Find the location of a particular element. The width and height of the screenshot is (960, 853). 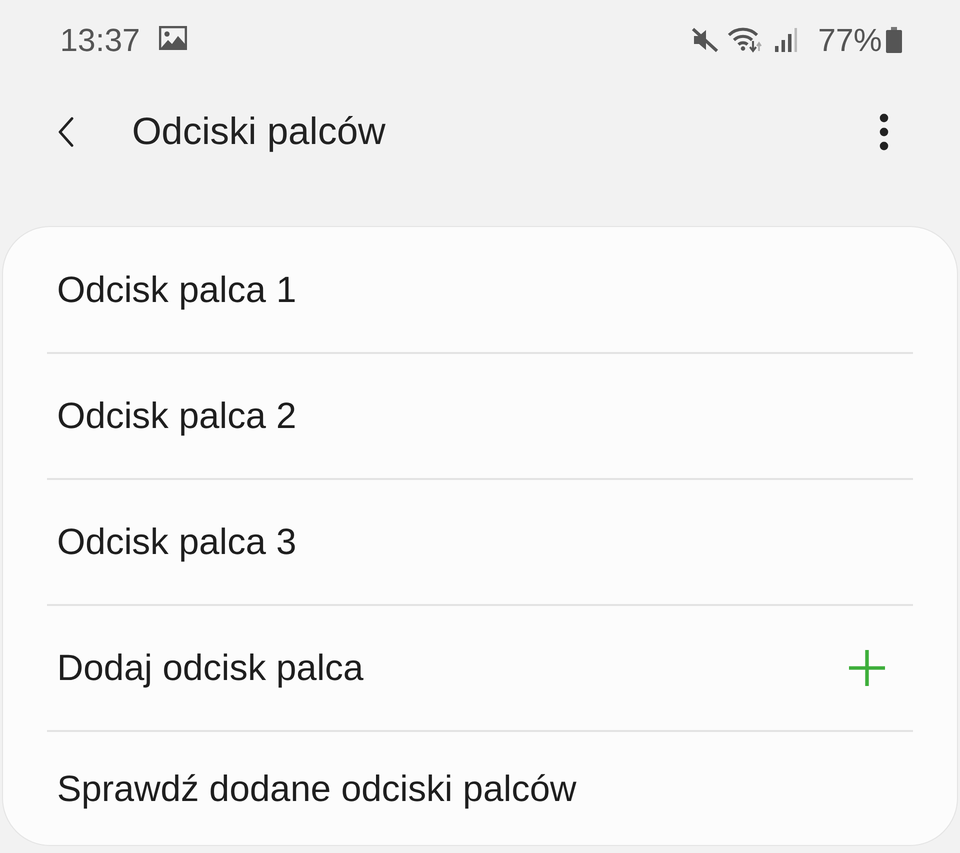

image-icon is located at coordinates (173, 38).